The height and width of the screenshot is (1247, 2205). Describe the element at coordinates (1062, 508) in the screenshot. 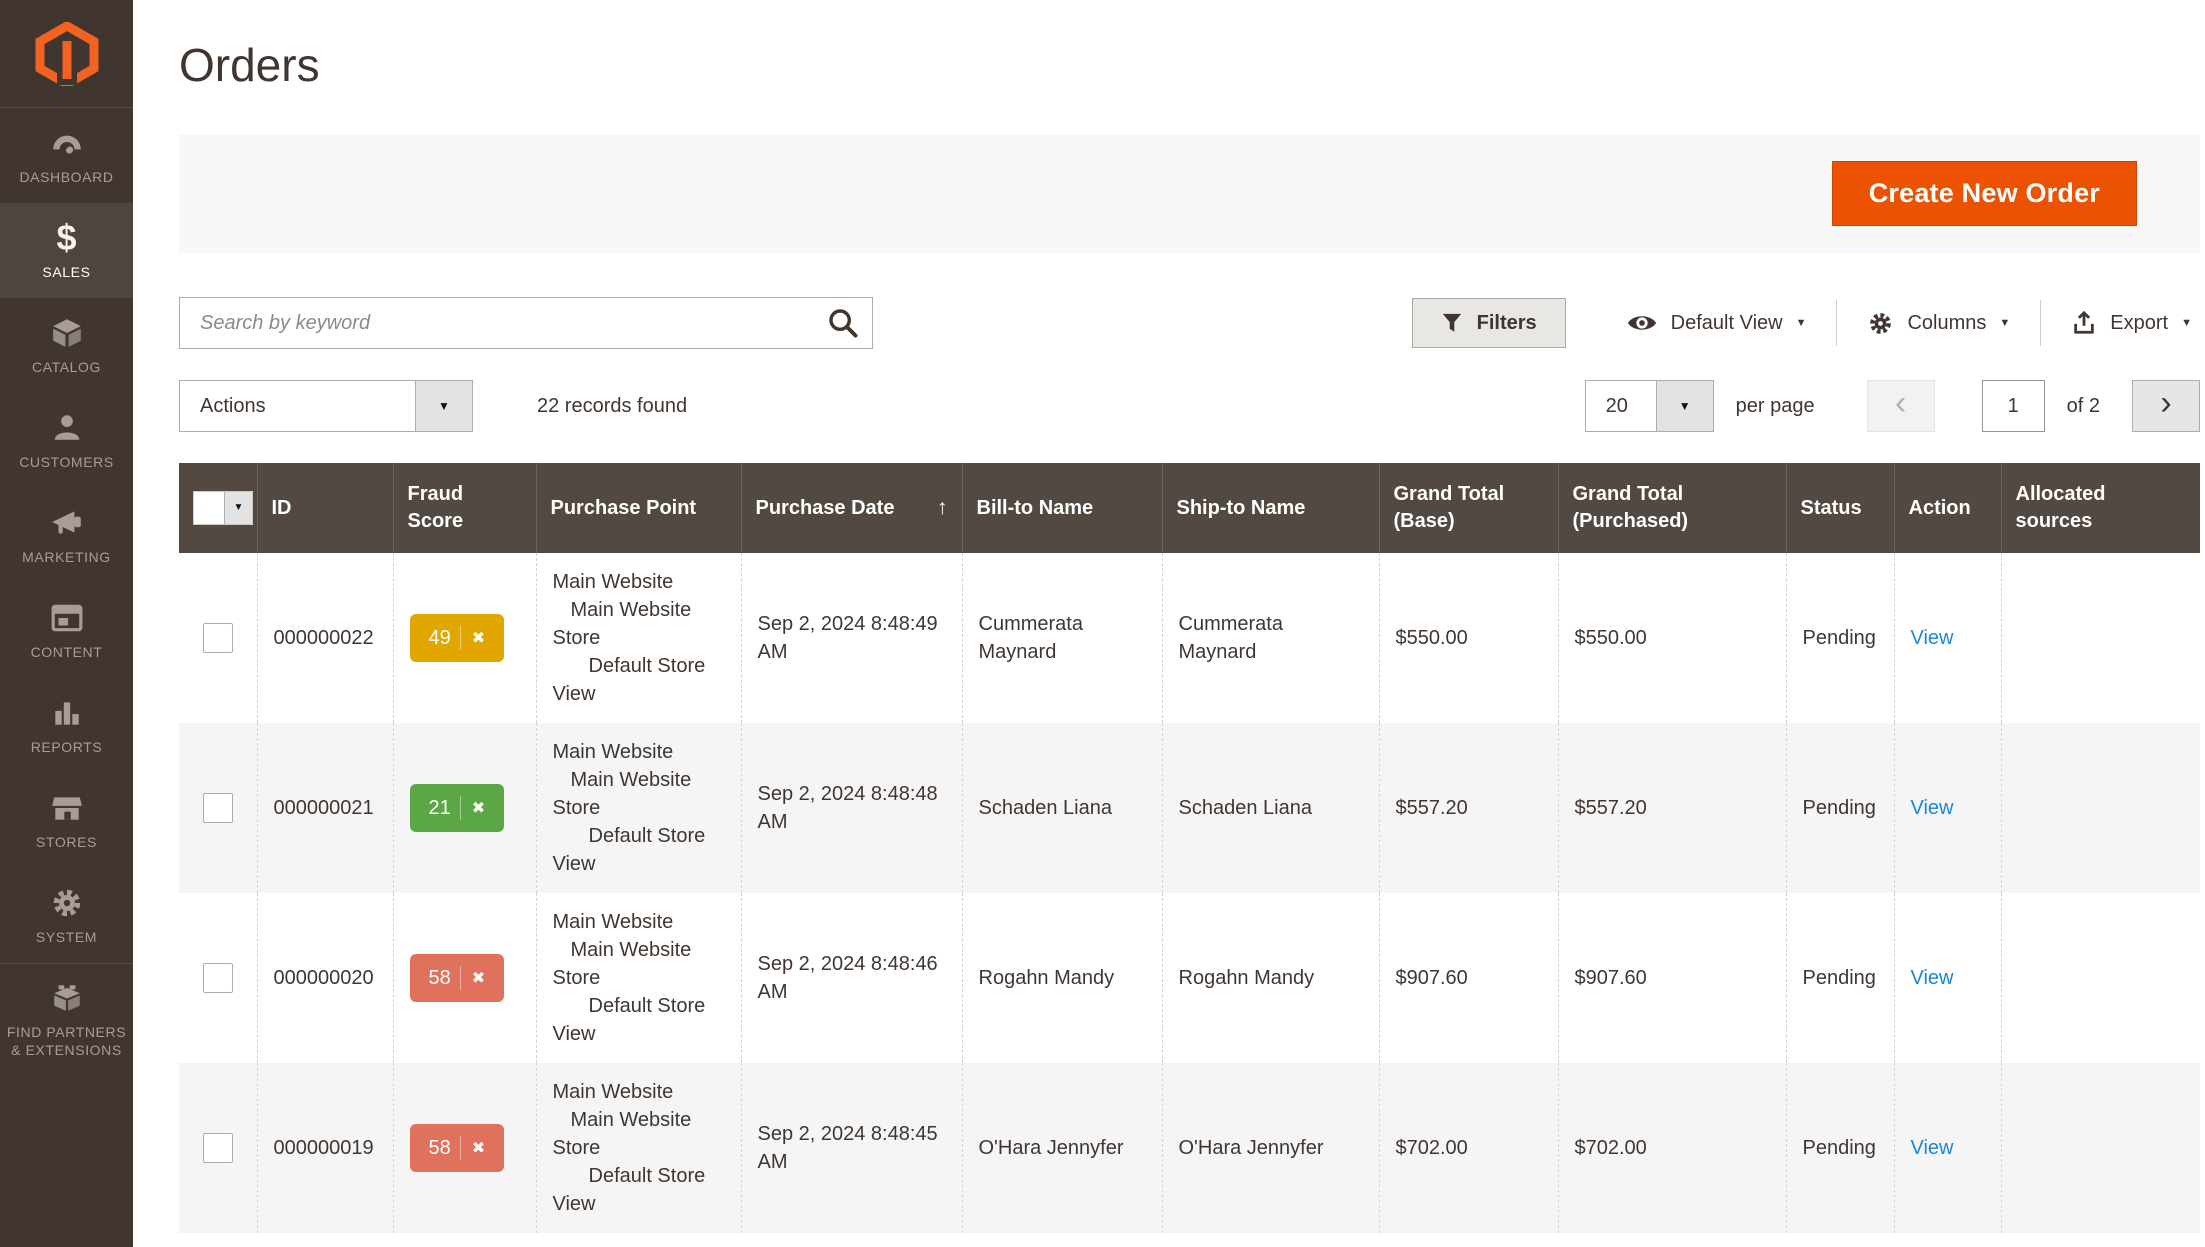

I see `column-header-bill-to: Bill-to Name` at that location.